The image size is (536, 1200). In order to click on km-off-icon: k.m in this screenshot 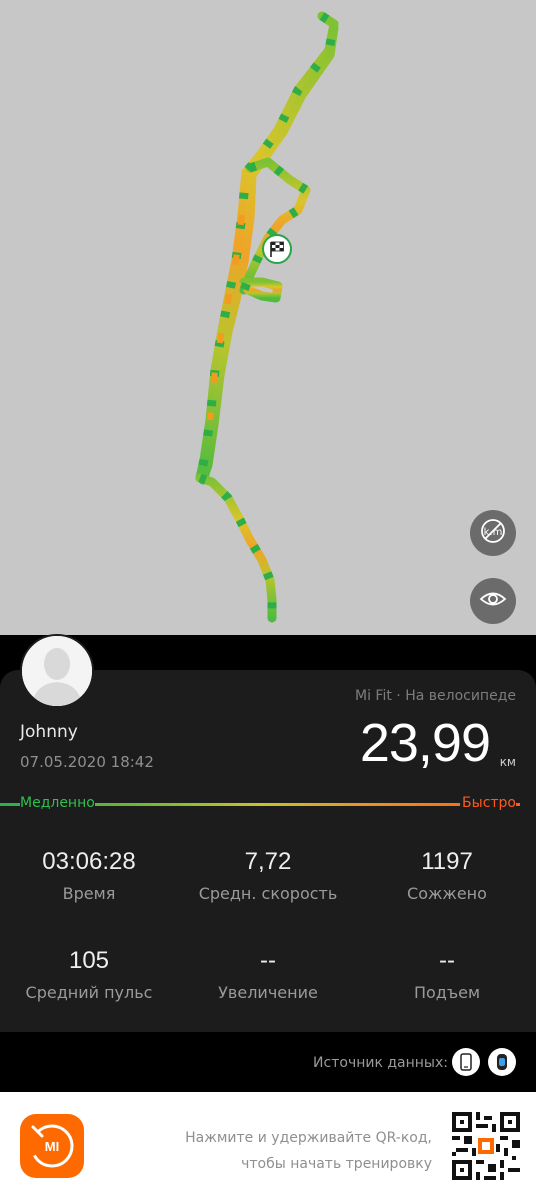, I will do `click(493, 533)`.